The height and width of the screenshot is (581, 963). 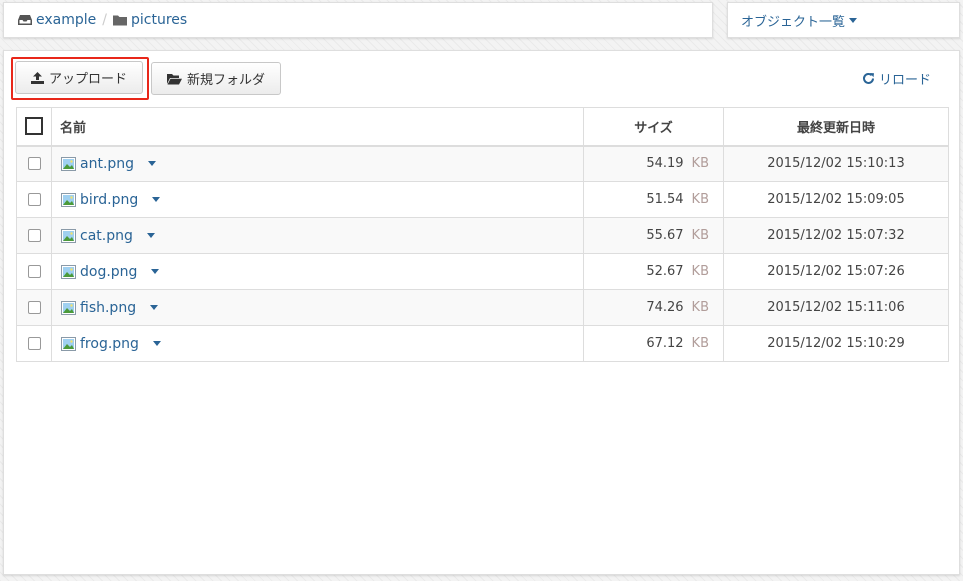 I want to click on table-row: ant.png 54.19 KB 2015/12/02 15:10:13, so click(x=482, y=163).